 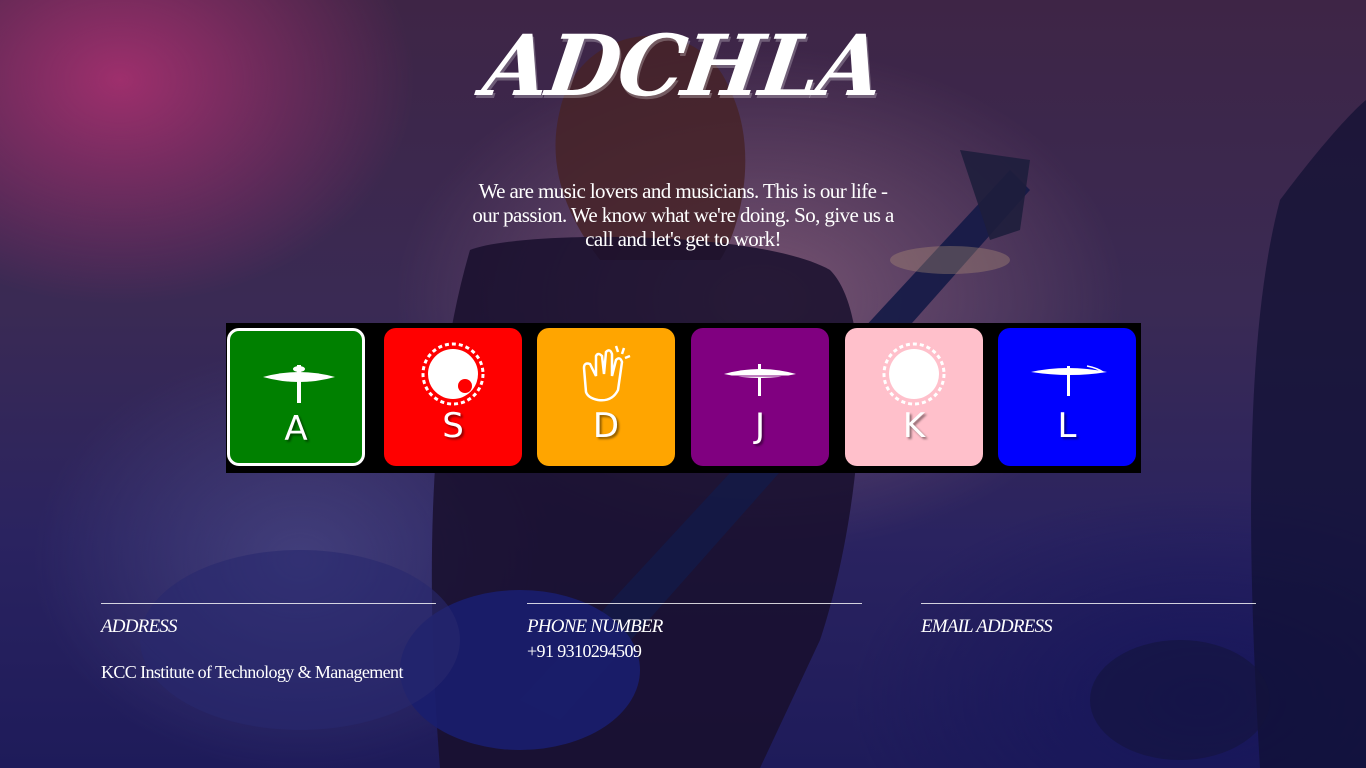 I want to click on drum-icon, so click(x=914, y=374).